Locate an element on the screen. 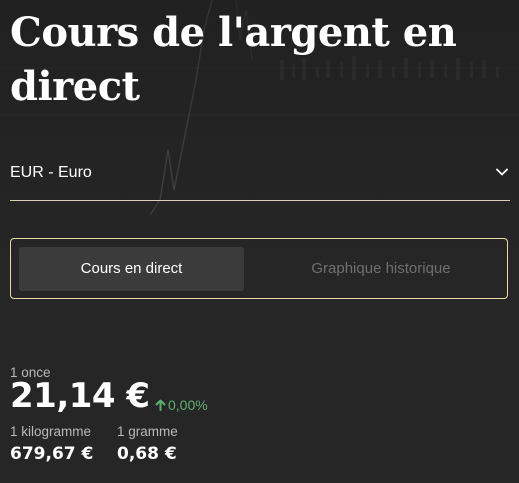  kilogram-price: 679,67 € is located at coordinates (52, 454).